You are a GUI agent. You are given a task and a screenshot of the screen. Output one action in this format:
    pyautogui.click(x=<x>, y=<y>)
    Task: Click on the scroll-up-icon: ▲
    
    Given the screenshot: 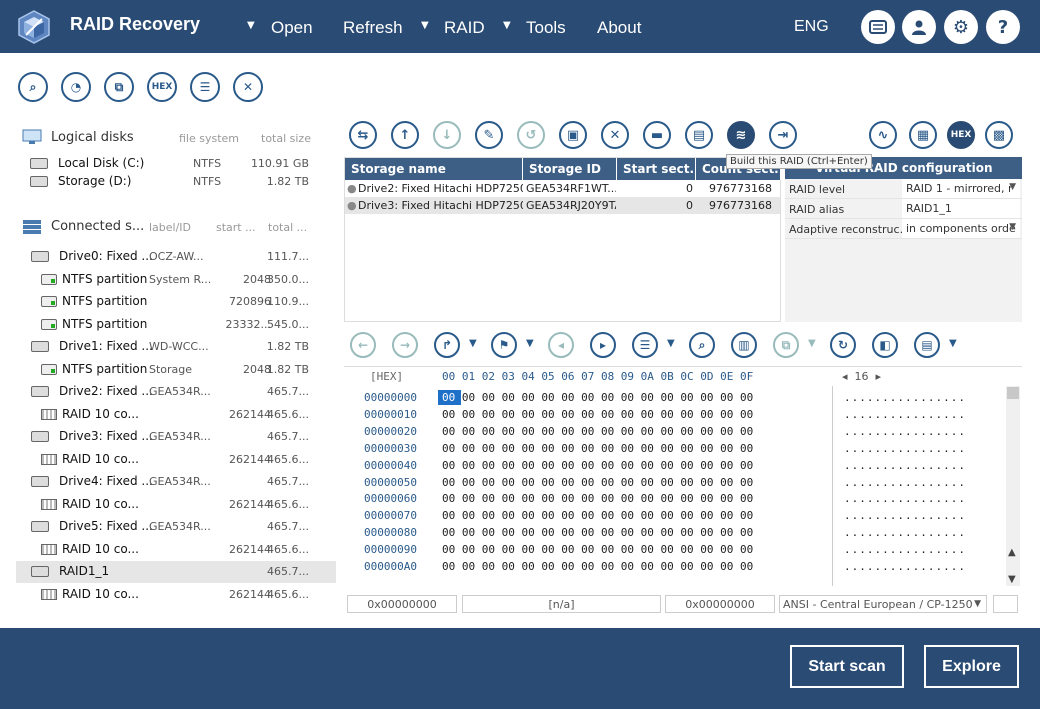 What is the action you would take?
    pyautogui.click(x=1012, y=552)
    